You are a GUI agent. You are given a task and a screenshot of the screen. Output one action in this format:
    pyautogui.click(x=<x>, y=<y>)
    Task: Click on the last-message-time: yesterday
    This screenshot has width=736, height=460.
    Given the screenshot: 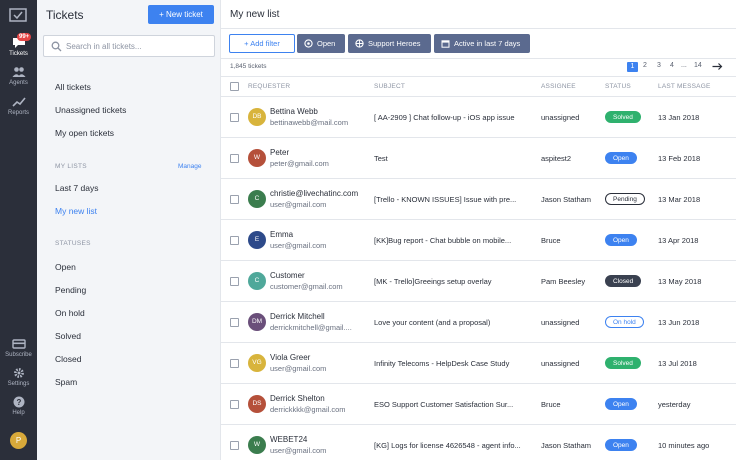 What is the action you would take?
    pyautogui.click(x=674, y=404)
    